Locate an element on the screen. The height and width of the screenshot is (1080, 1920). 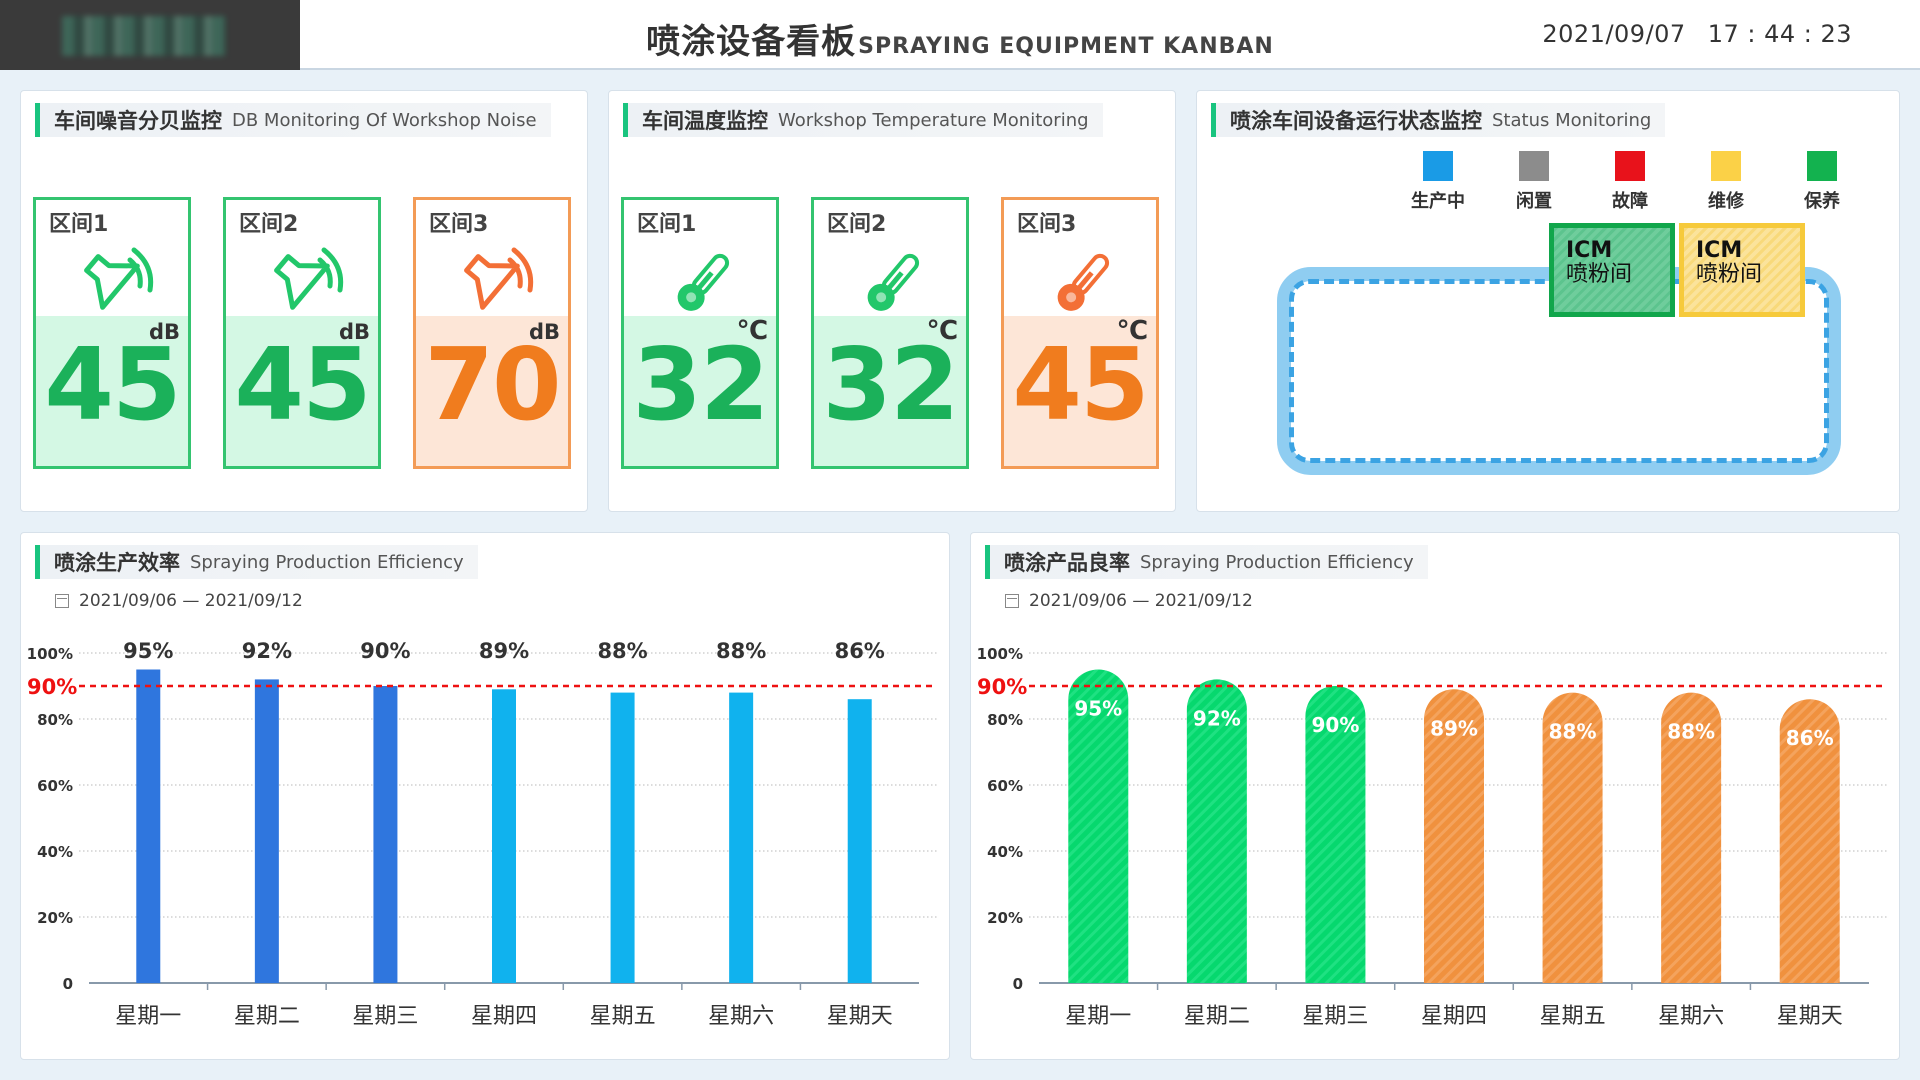
page-title-en: SPRAYING EQUIPMENT KANBAN is located at coordinates (1066, 46).